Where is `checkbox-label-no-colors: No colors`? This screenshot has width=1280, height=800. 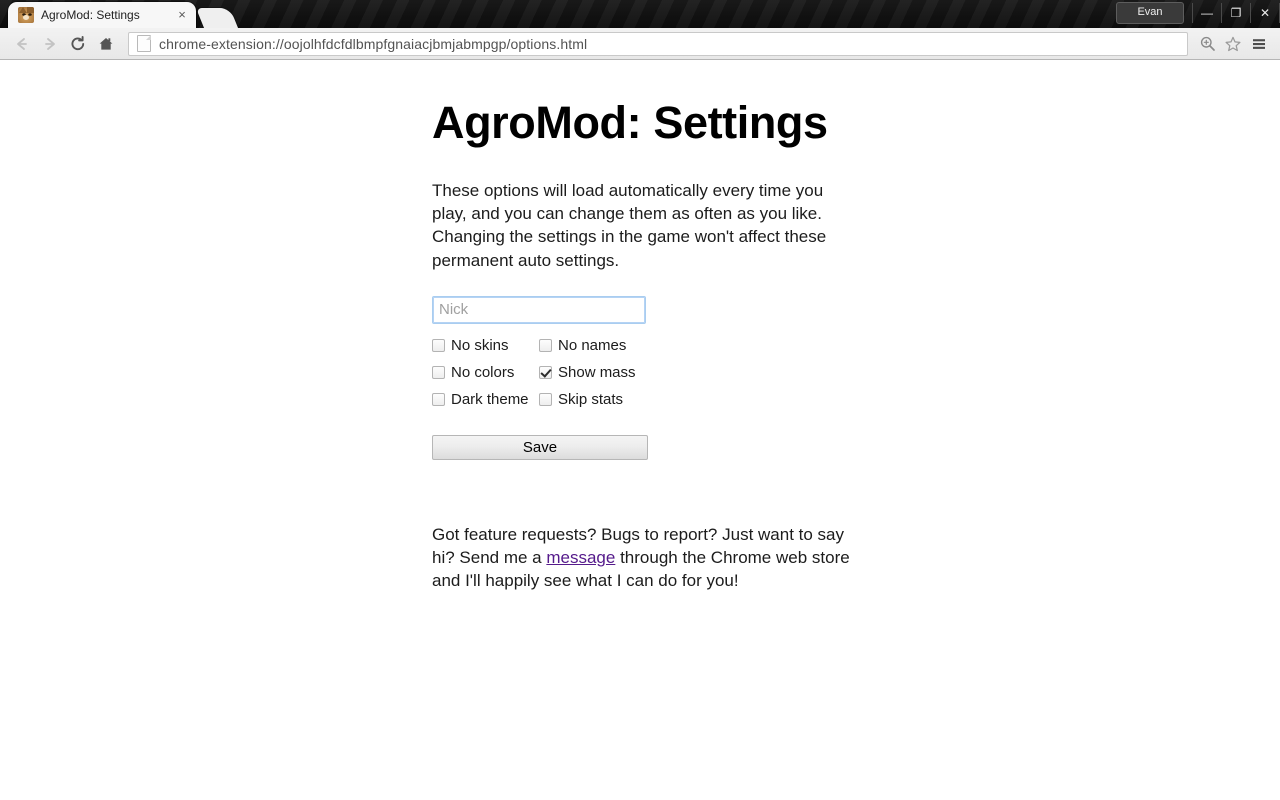
checkbox-label-no-colors: No colors is located at coordinates (483, 372).